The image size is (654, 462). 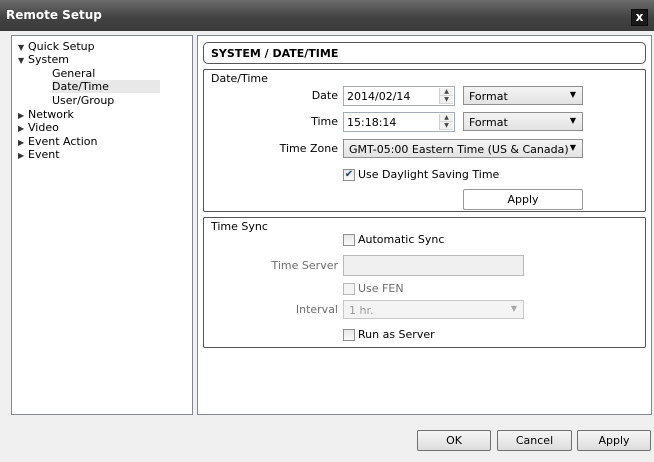 What do you see at coordinates (308, 148) in the screenshot?
I see `timezone-label: Time Zone` at bounding box center [308, 148].